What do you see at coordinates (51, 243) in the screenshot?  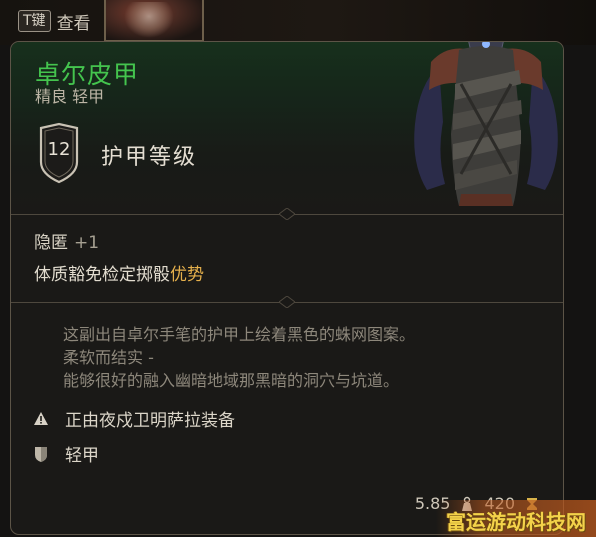 I see `bonus-name: 隐匿` at bounding box center [51, 243].